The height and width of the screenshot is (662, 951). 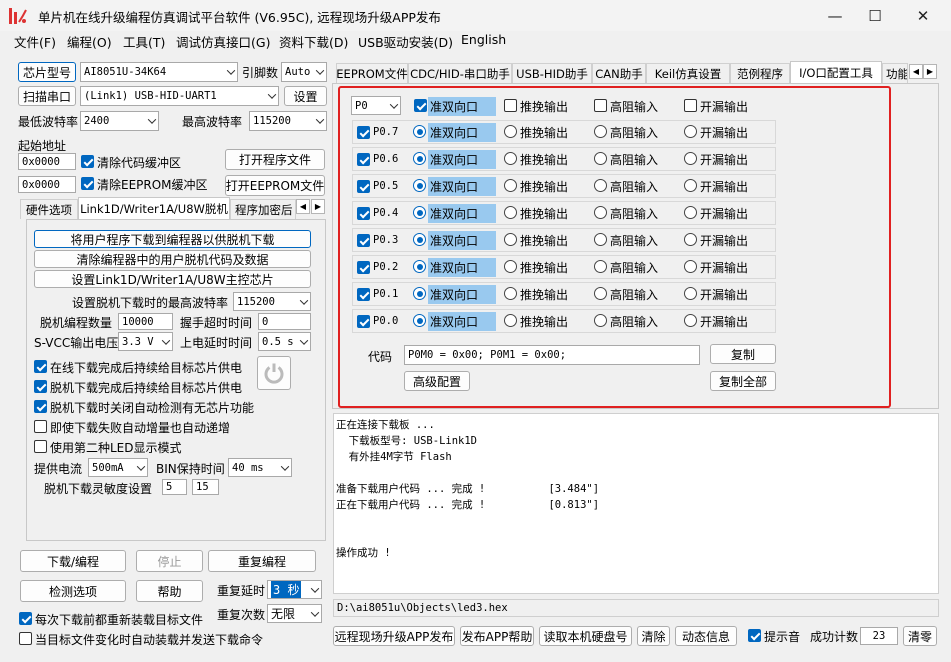 I want to click on opt3-label: 脱机下载时关闭自动检测有无芯片功能, so click(x=152, y=408).